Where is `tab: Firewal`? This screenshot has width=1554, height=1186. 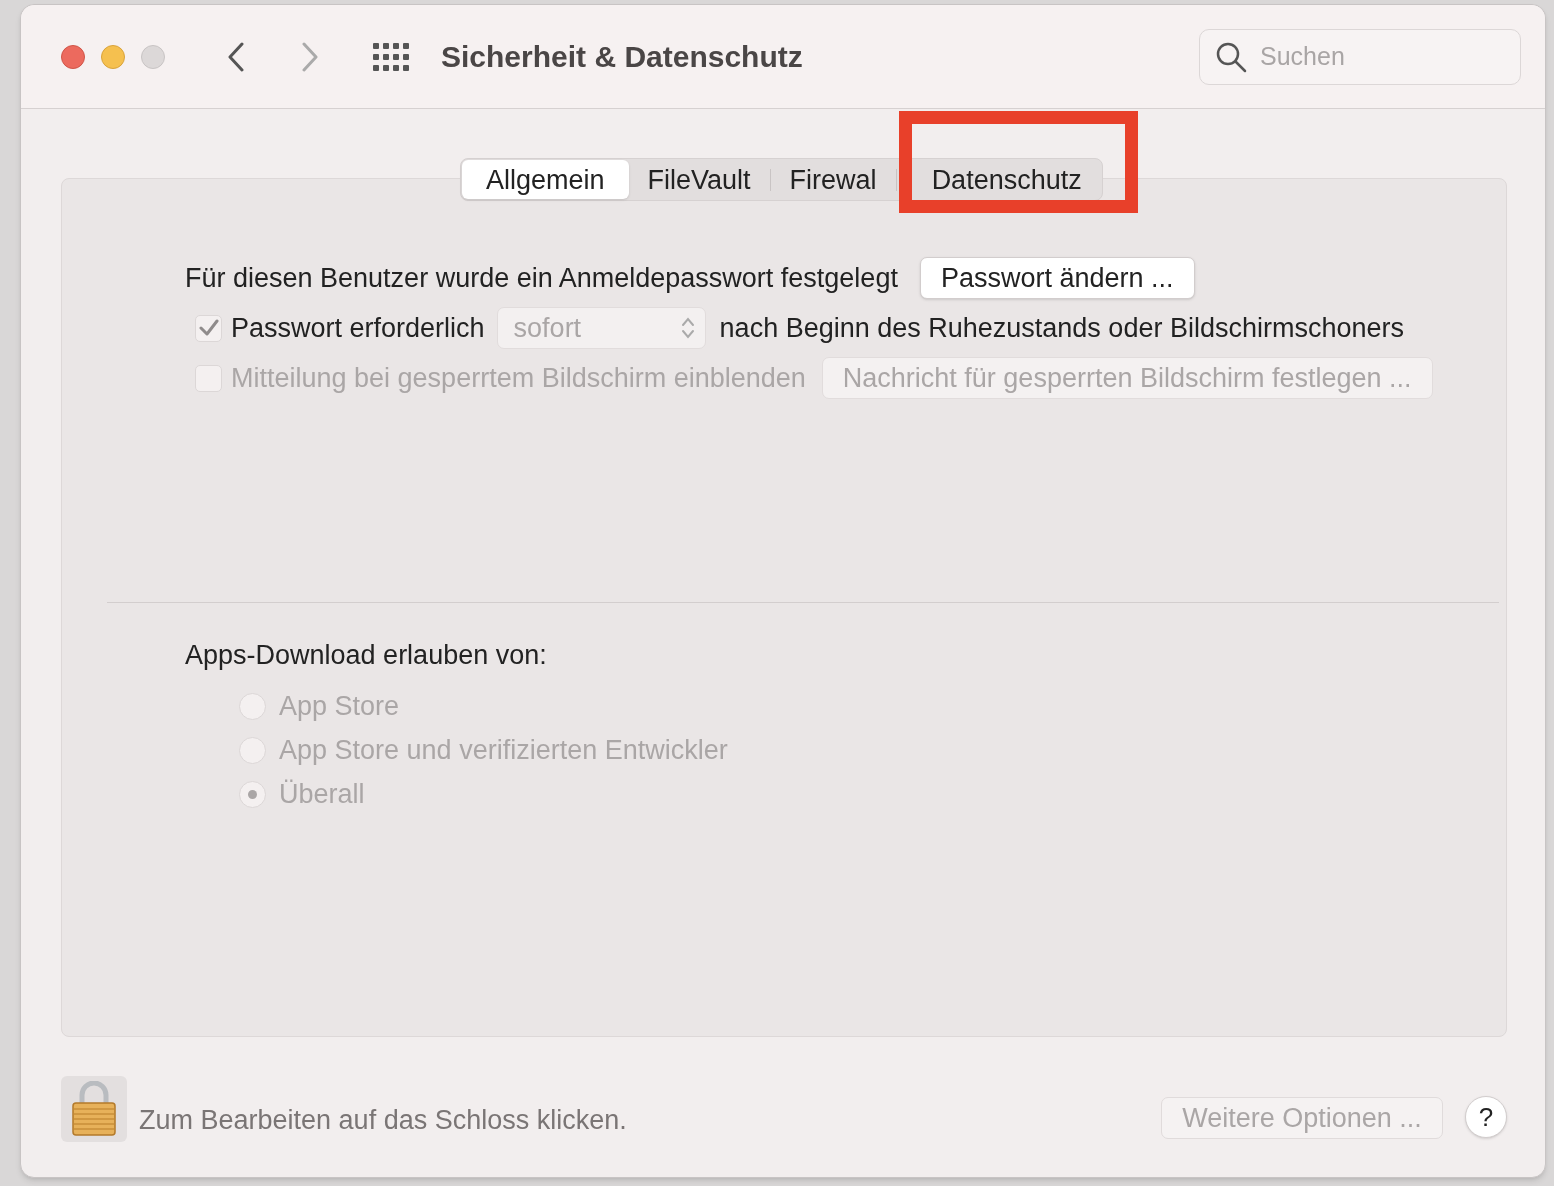 tab: Firewal is located at coordinates (833, 179).